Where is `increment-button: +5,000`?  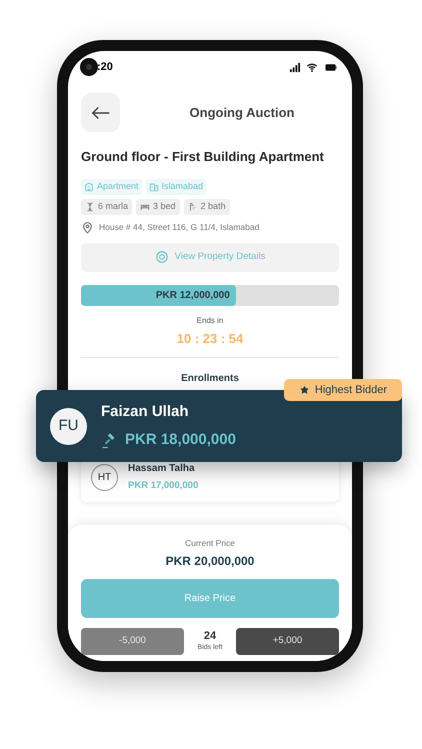
increment-button: +5,000 is located at coordinates (287, 641).